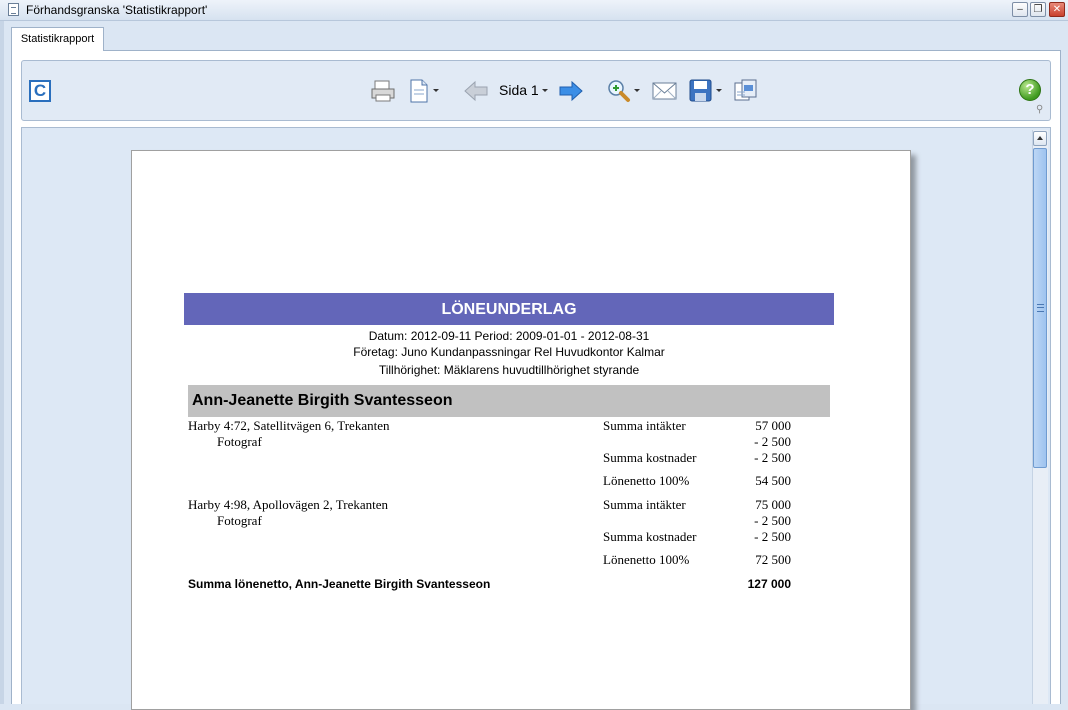 This screenshot has height=710, width=1068. I want to click on export-icon, so click(746, 91).